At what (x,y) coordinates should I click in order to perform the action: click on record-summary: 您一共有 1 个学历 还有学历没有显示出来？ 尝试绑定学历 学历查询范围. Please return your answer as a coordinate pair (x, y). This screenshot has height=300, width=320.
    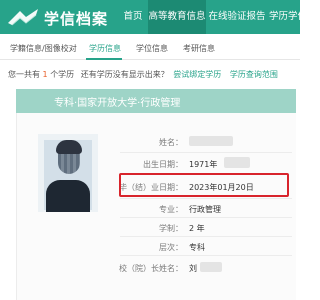
    Looking at the image, I should click on (143, 74).